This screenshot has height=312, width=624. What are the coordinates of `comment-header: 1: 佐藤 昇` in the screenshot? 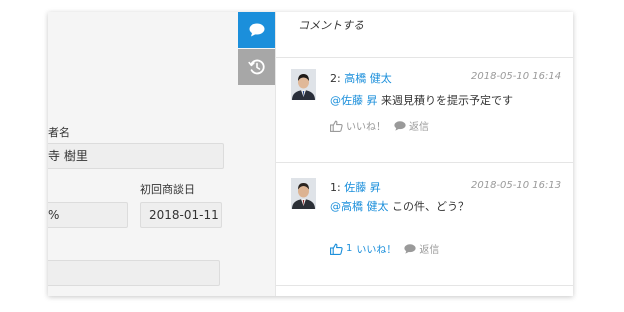 It's located at (355, 187).